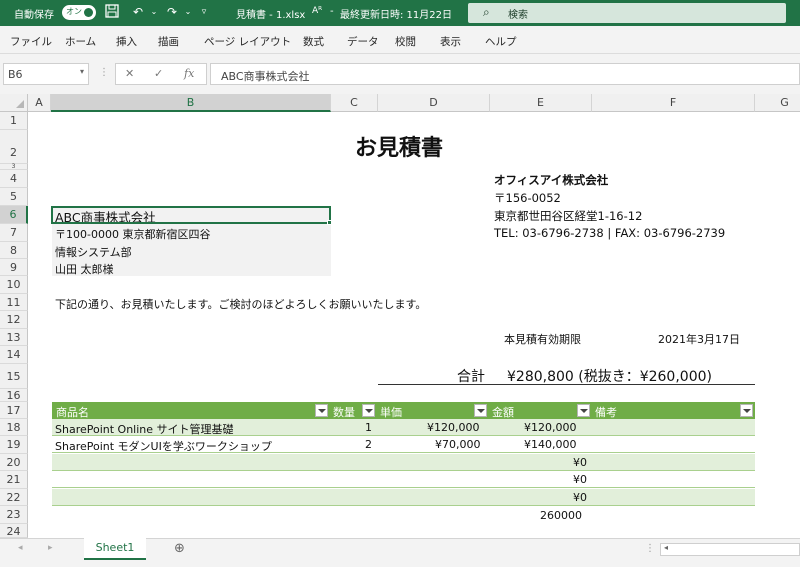 The height and width of the screenshot is (567, 800). Describe the element at coordinates (368, 444) in the screenshot. I see `cell-qty: 2` at that location.